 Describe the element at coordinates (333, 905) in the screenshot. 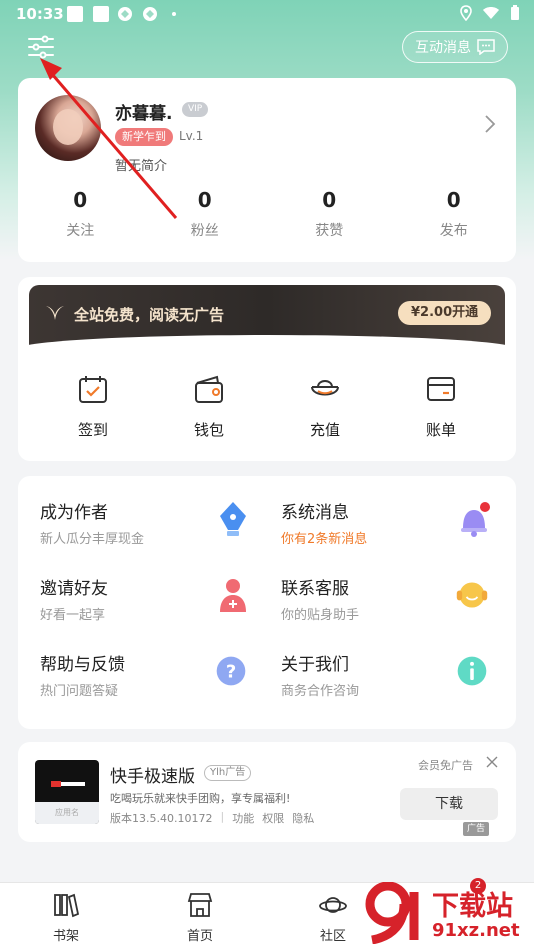

I see `planet-icon` at that location.